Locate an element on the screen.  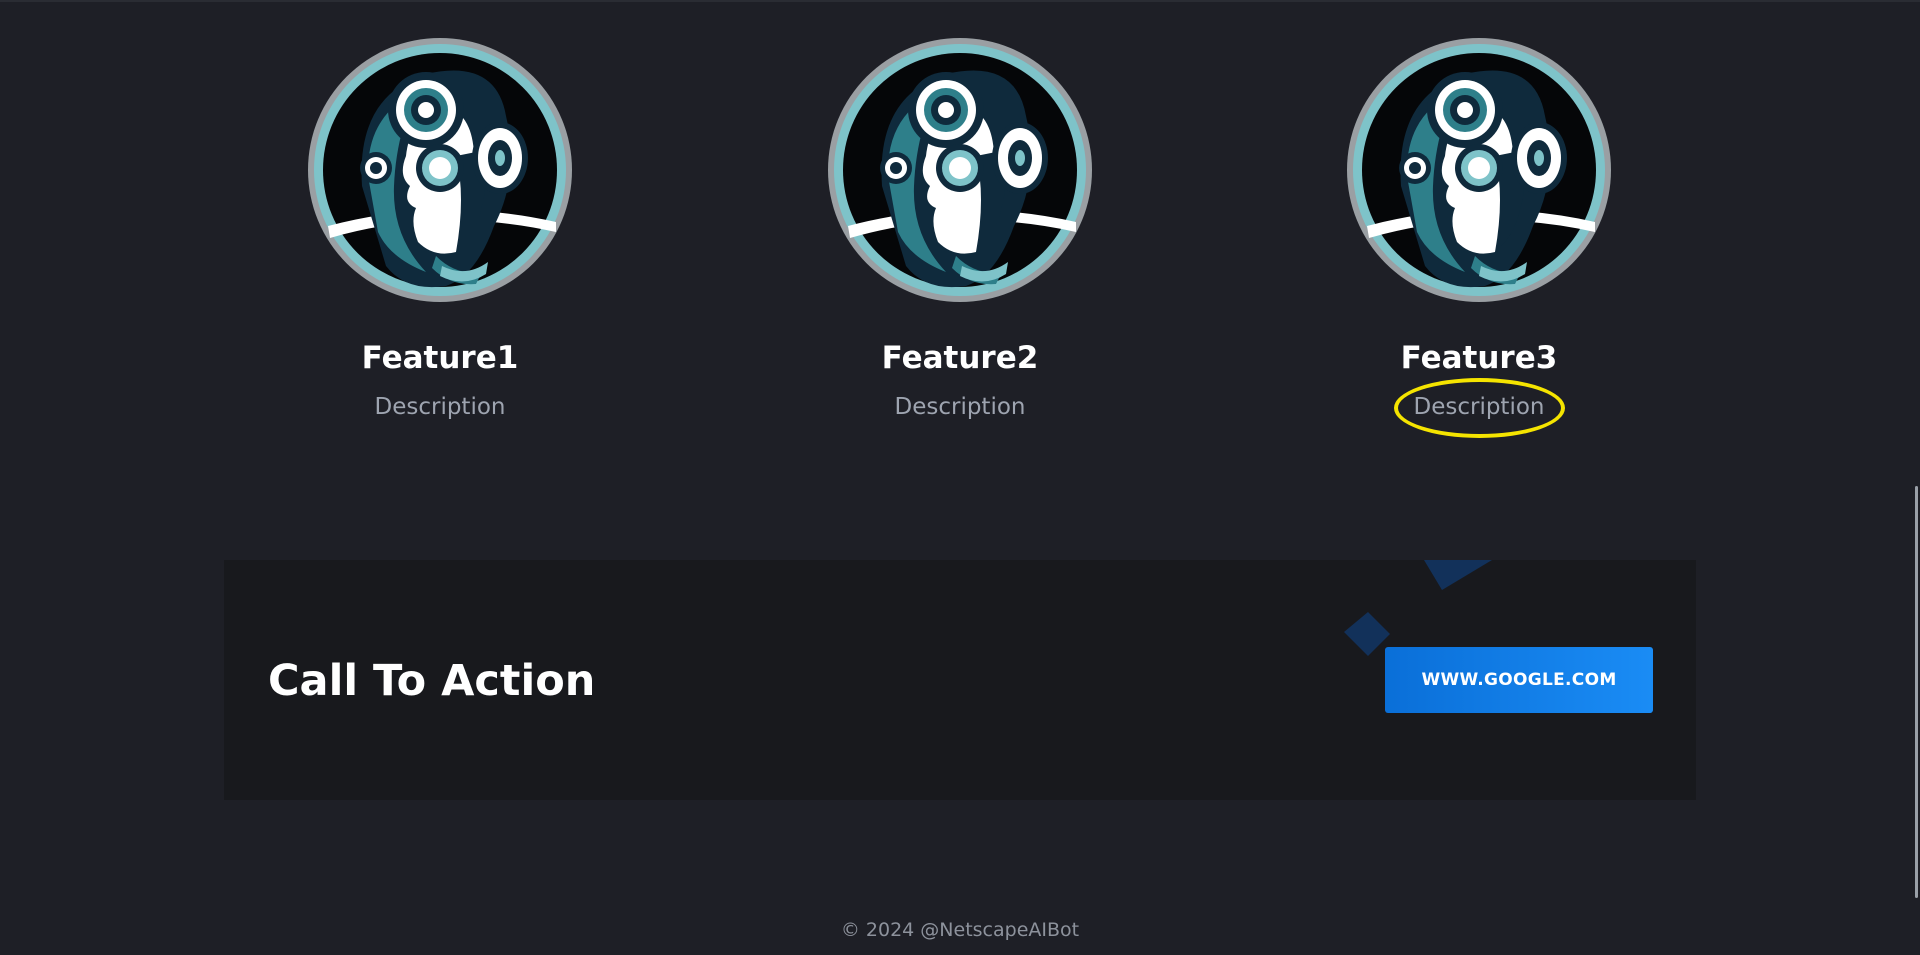
feature-card-1: Feature1 Description is located at coordinates (440, 231).